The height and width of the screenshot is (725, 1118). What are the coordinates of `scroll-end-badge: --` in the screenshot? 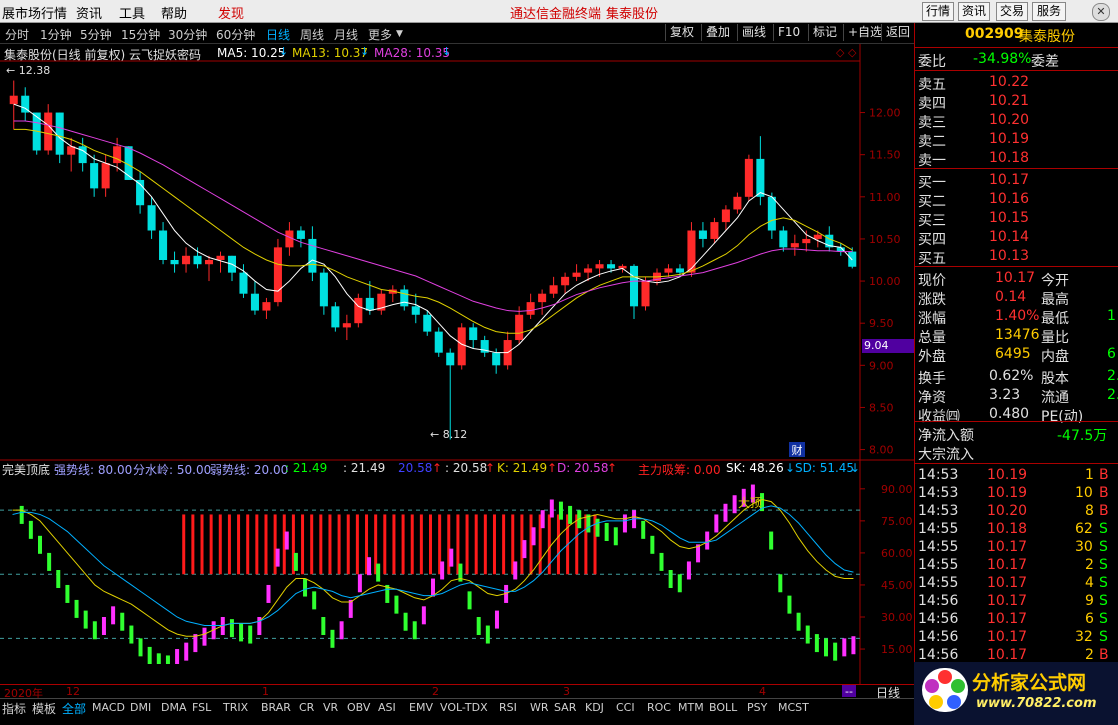 It's located at (849, 691).